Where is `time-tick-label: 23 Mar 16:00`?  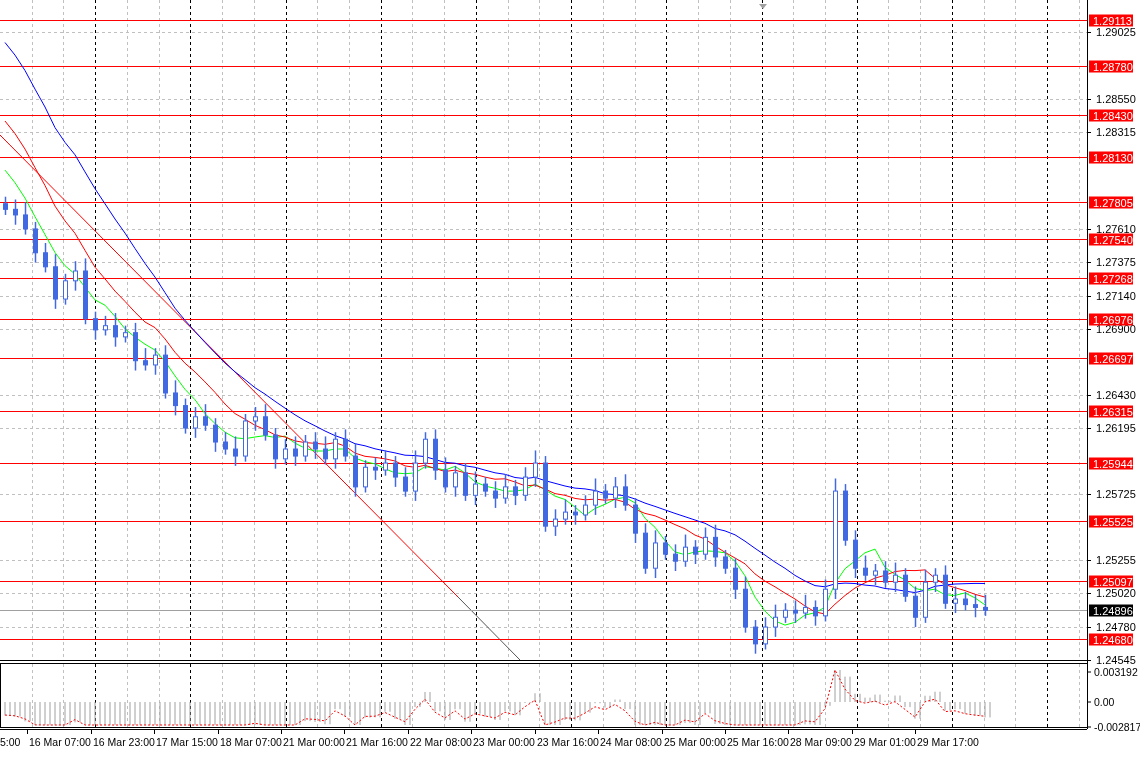 time-tick-label: 23 Mar 16:00 is located at coordinates (567, 738).